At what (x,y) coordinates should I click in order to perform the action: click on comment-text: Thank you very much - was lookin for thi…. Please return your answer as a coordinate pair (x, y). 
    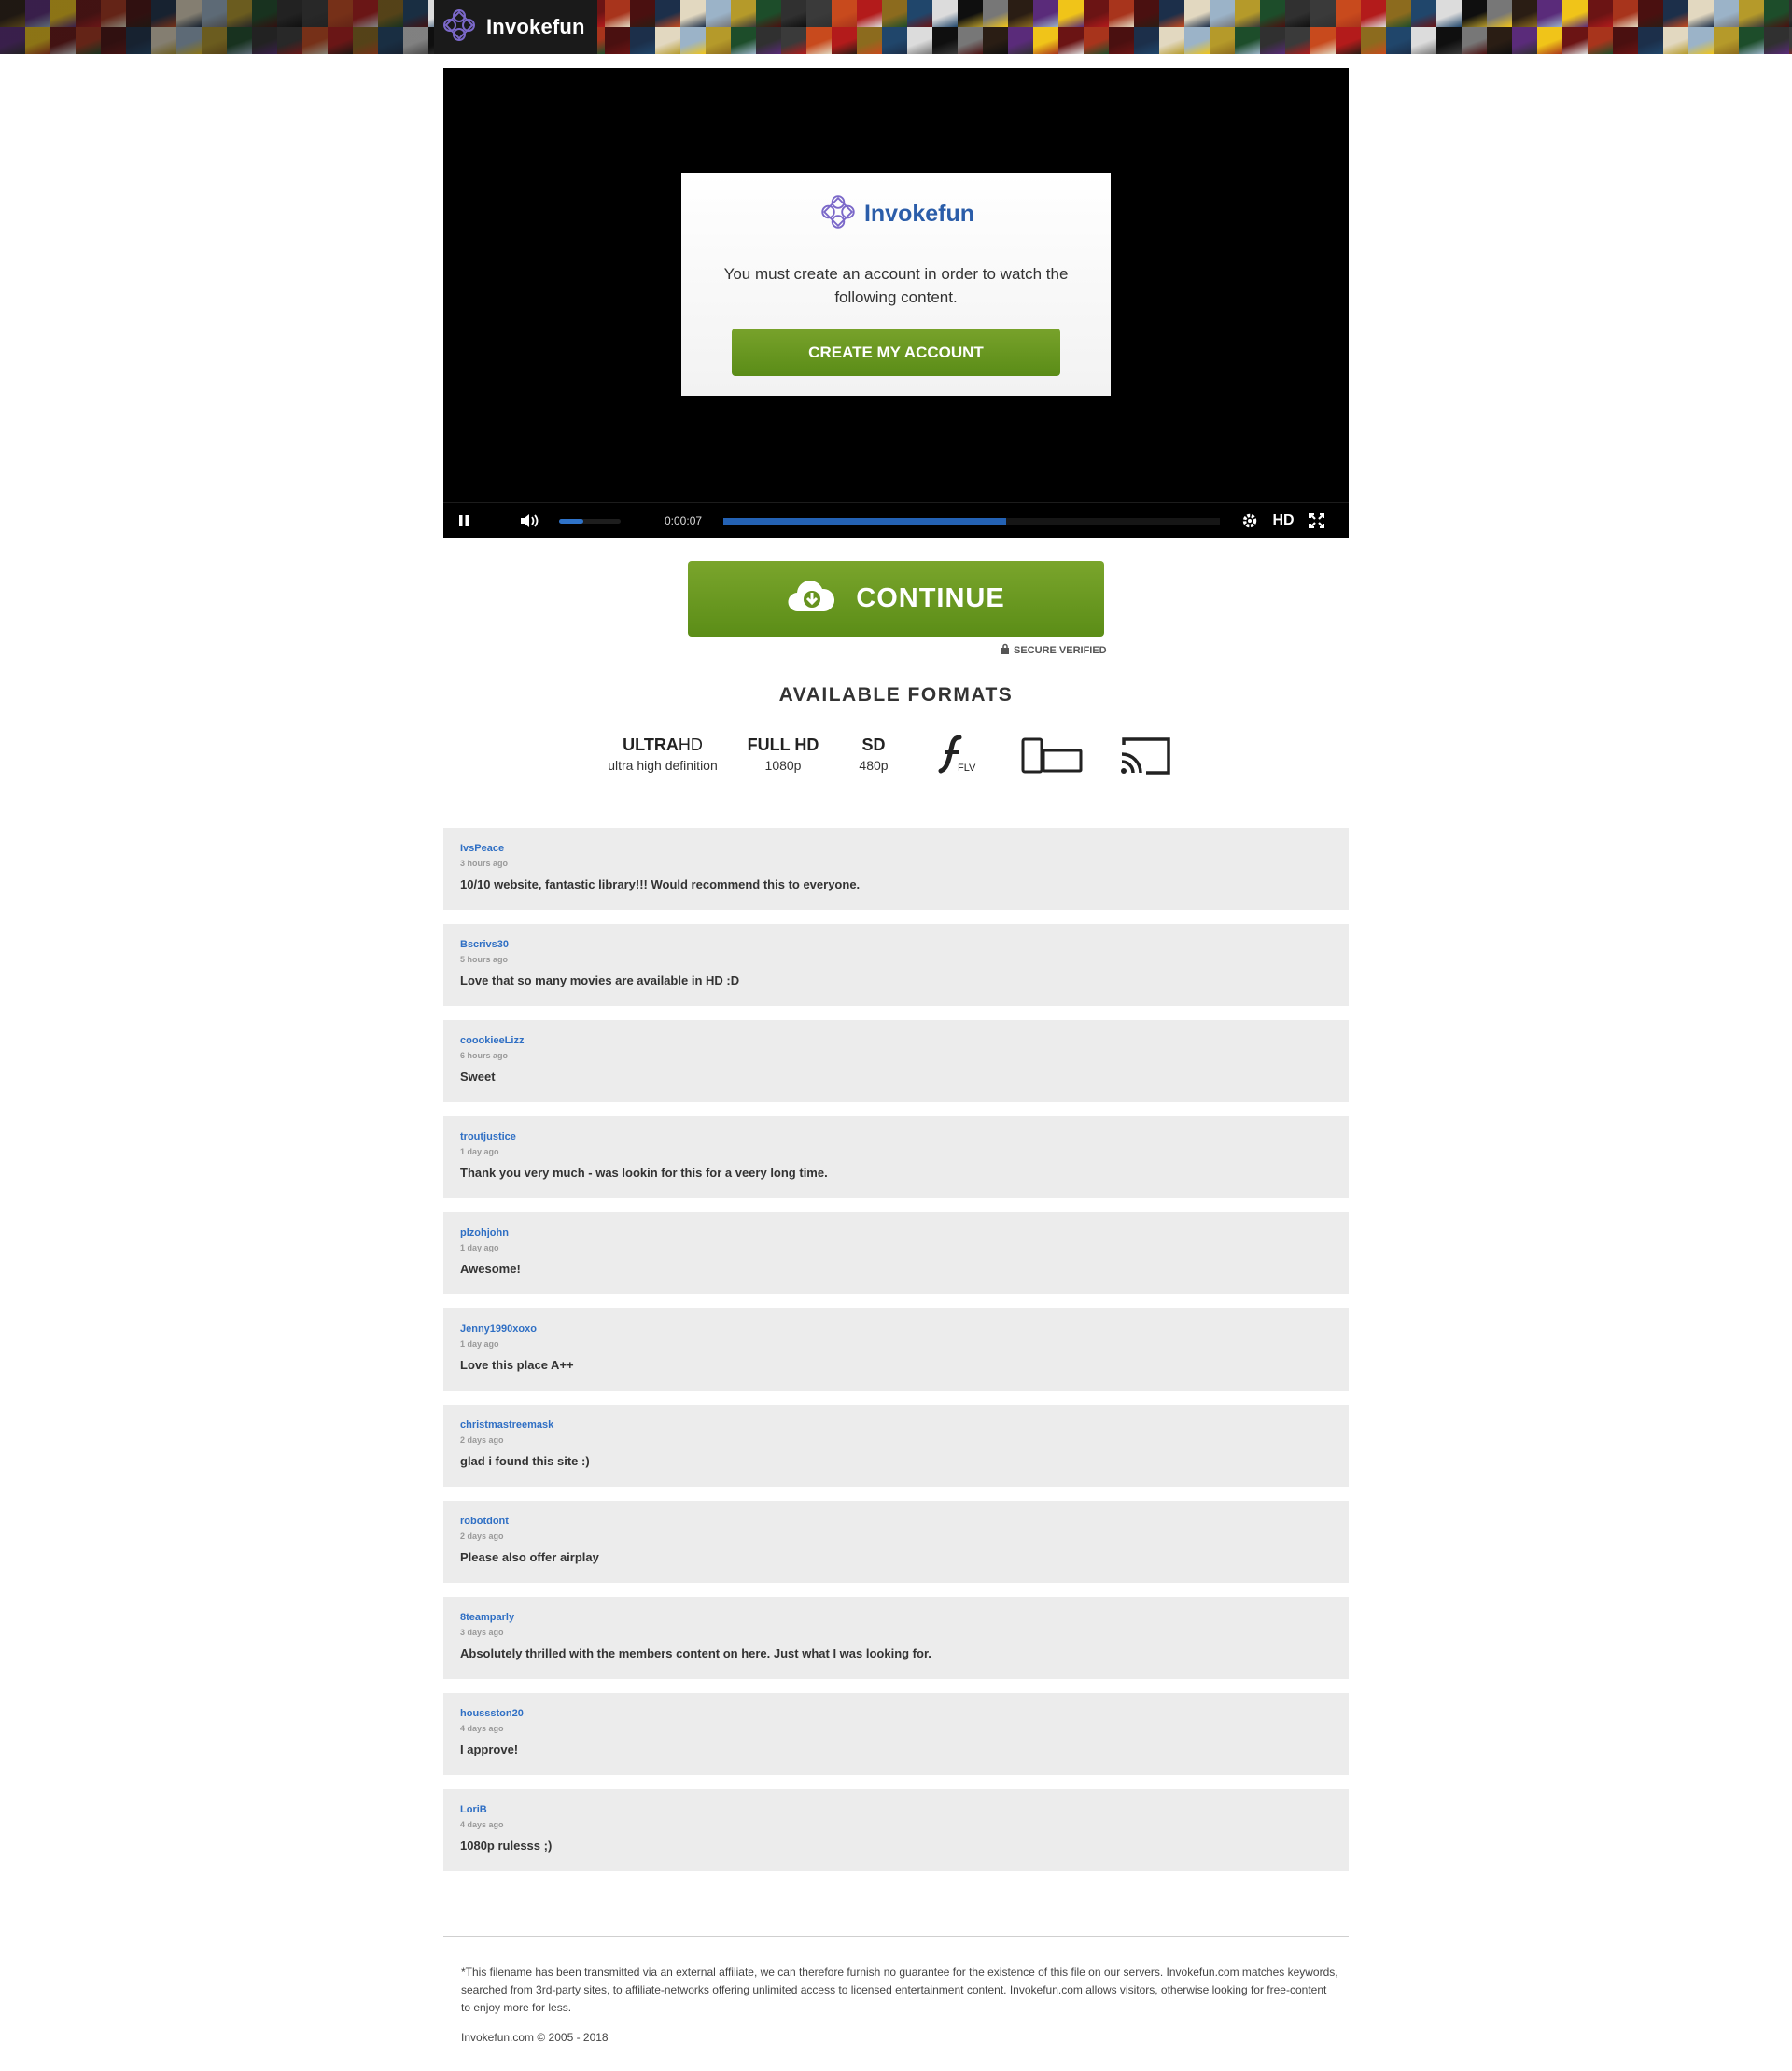
    Looking at the image, I should click on (644, 1173).